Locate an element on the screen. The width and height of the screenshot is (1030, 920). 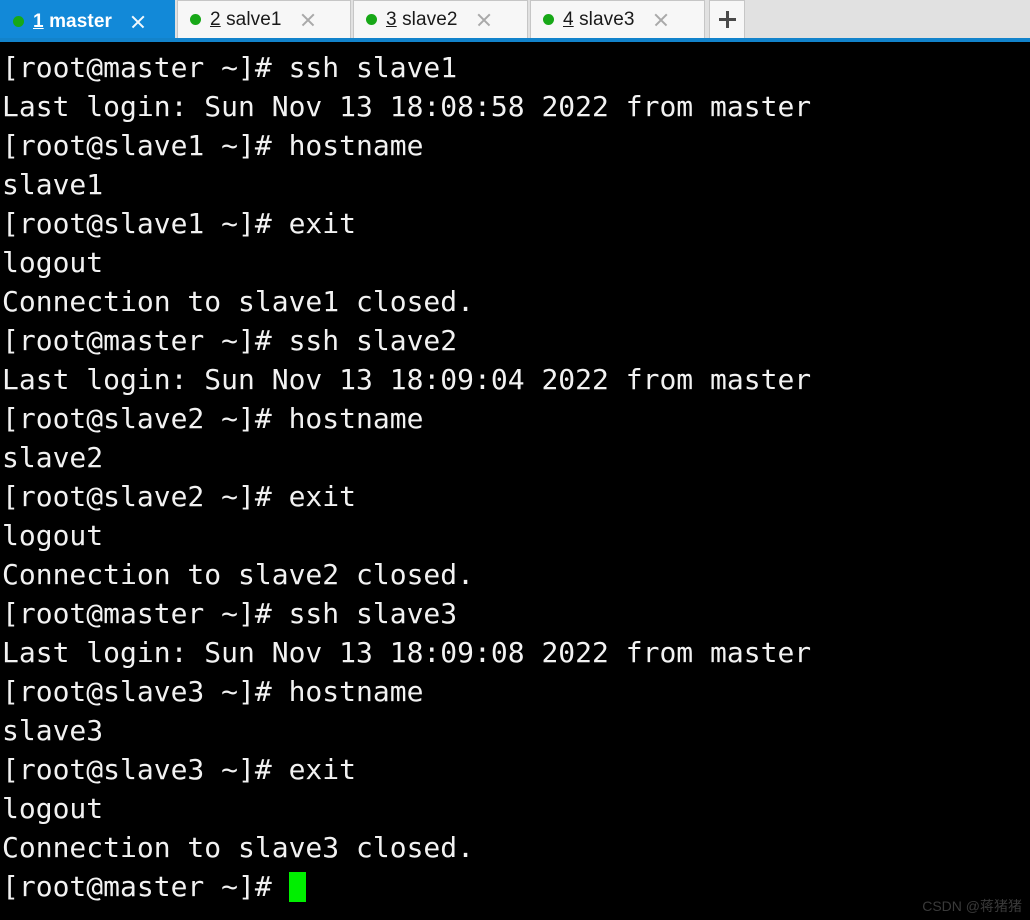
terminal-line: [root@master ~]# ssh slave3 is located at coordinates (230, 613).